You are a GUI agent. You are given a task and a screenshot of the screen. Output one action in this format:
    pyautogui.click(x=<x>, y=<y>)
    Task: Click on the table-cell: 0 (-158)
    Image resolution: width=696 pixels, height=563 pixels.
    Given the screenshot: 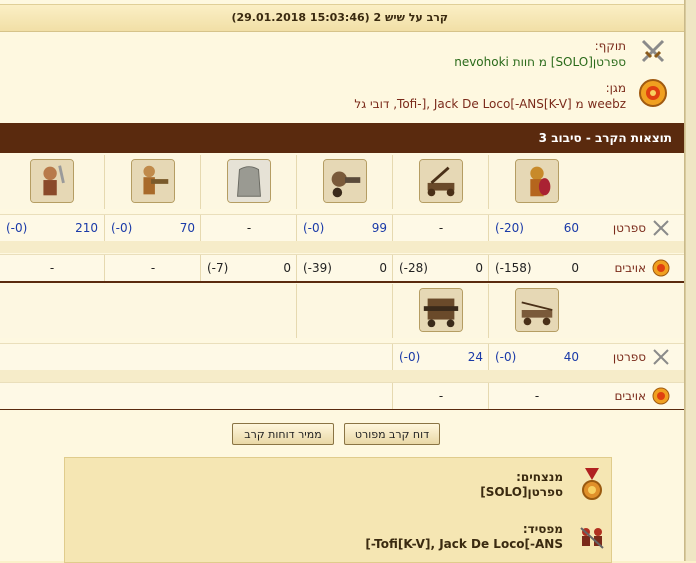 What is the action you would take?
    pyautogui.click(x=536, y=268)
    